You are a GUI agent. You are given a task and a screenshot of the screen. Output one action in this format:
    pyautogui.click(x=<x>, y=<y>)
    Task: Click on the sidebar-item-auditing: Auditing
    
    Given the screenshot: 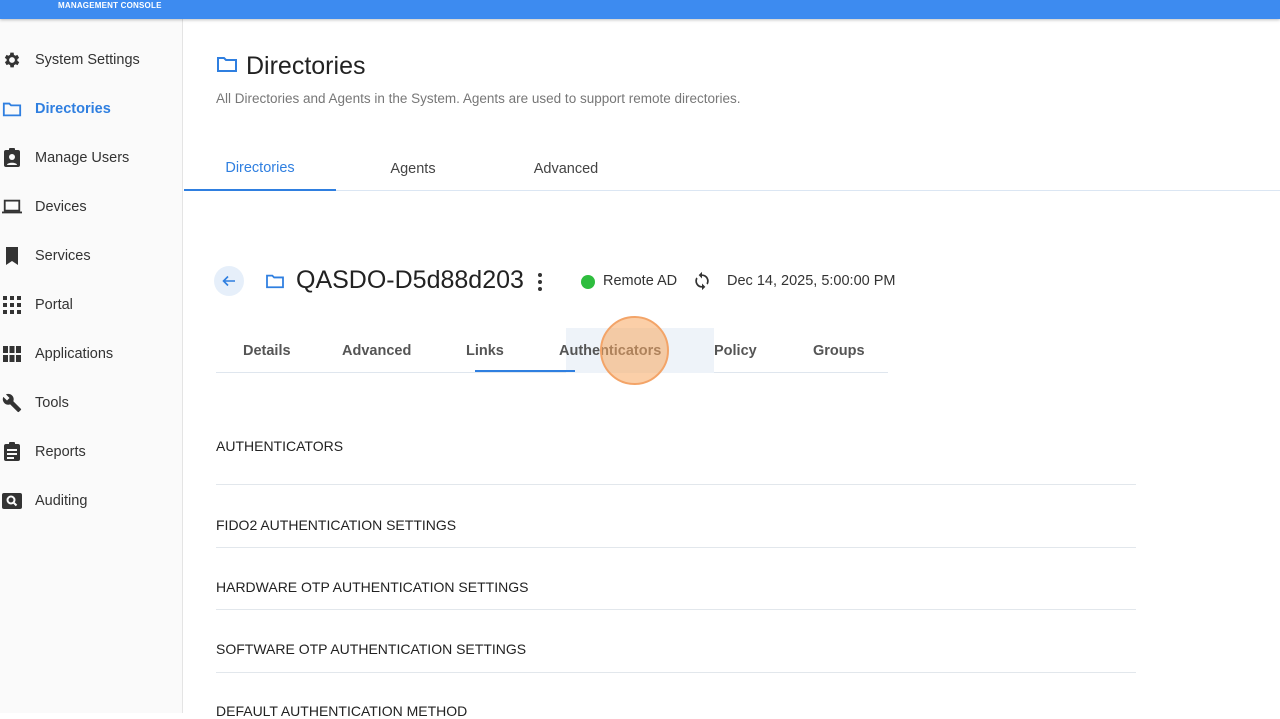 What is the action you would take?
    pyautogui.click(x=91, y=501)
    